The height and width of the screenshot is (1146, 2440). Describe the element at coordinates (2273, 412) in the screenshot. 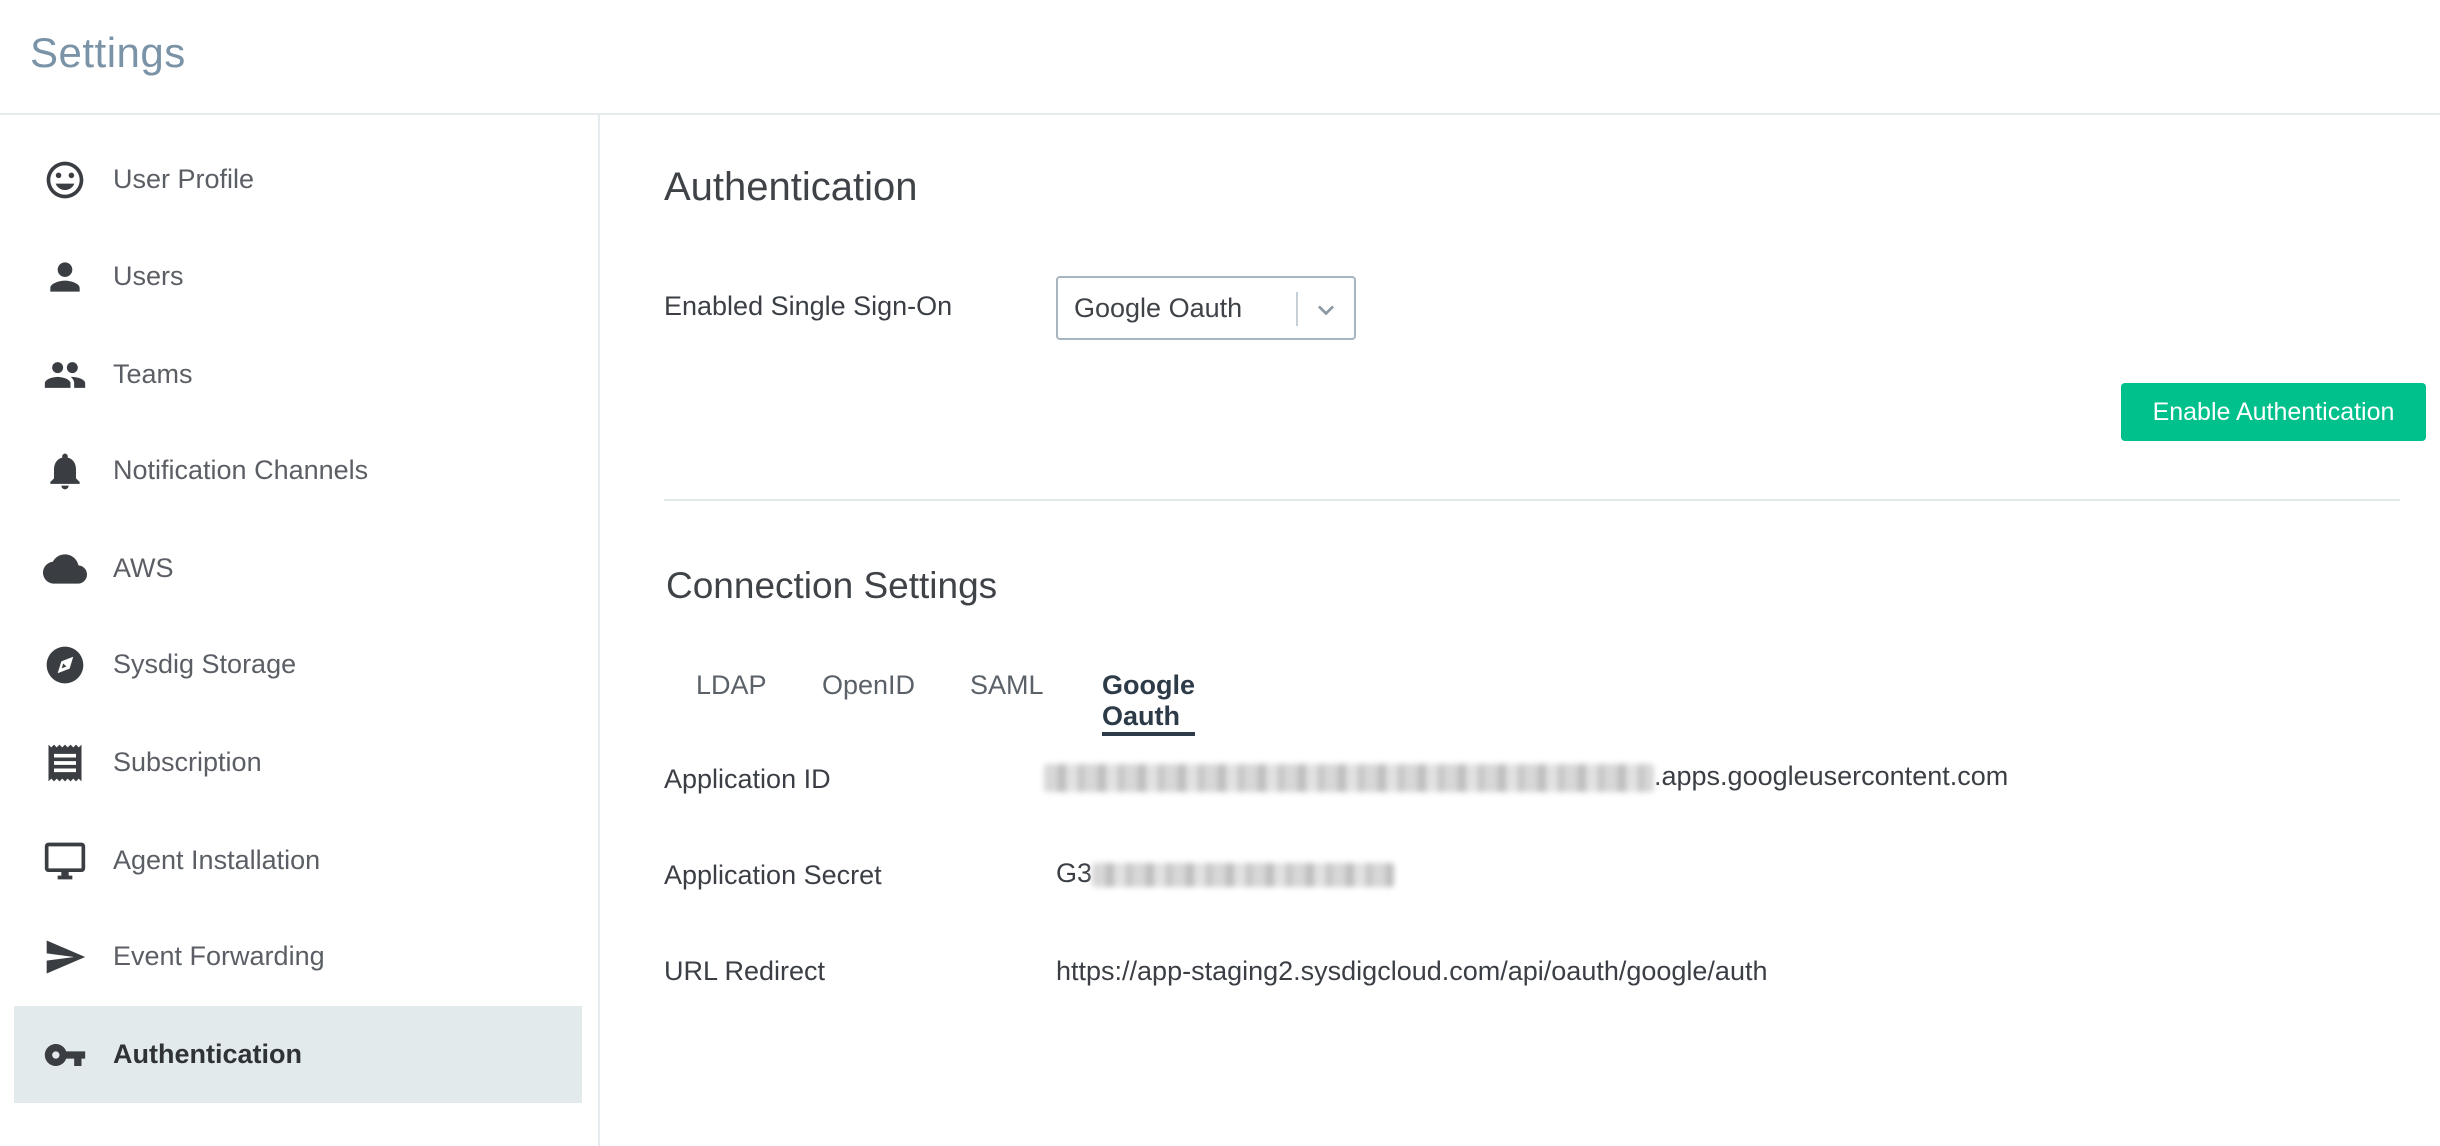

I see `enable-authentication-button: Enable Authentication` at that location.